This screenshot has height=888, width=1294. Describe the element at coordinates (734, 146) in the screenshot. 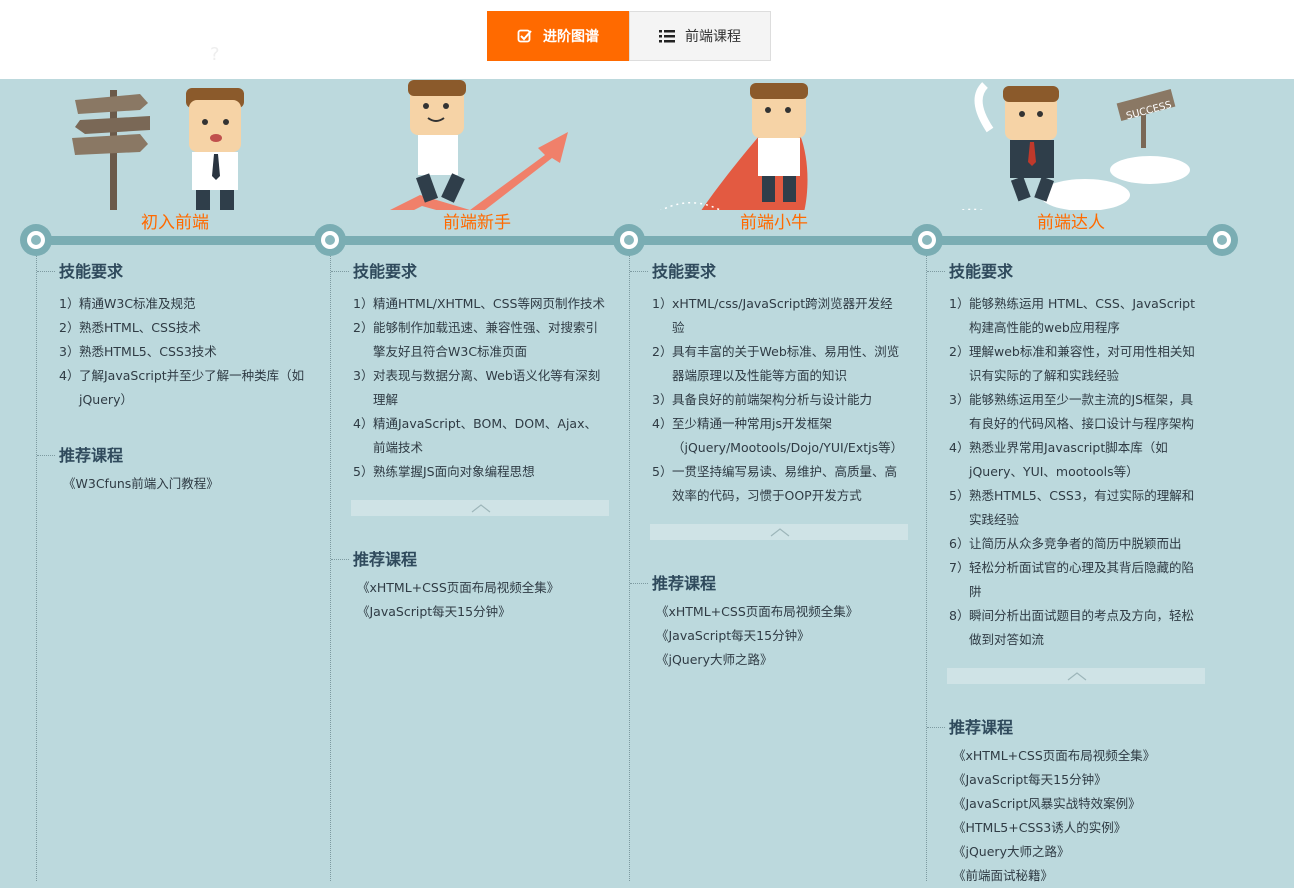

I see `superhero-man-illustration` at that location.